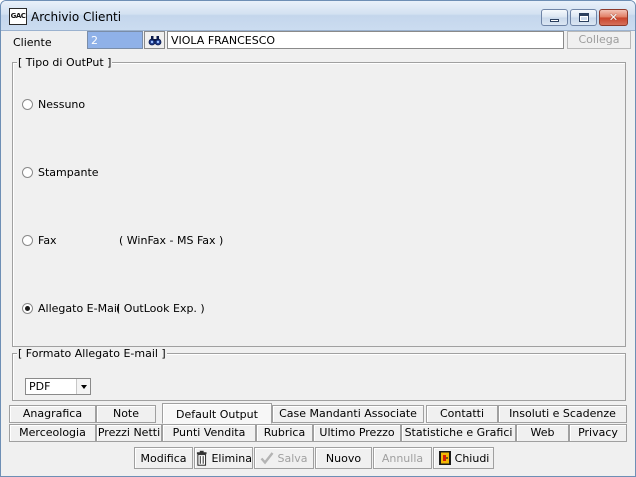 This screenshot has width=636, height=477. I want to click on client-name-field: VIOLA FRANCESCO, so click(365, 40).